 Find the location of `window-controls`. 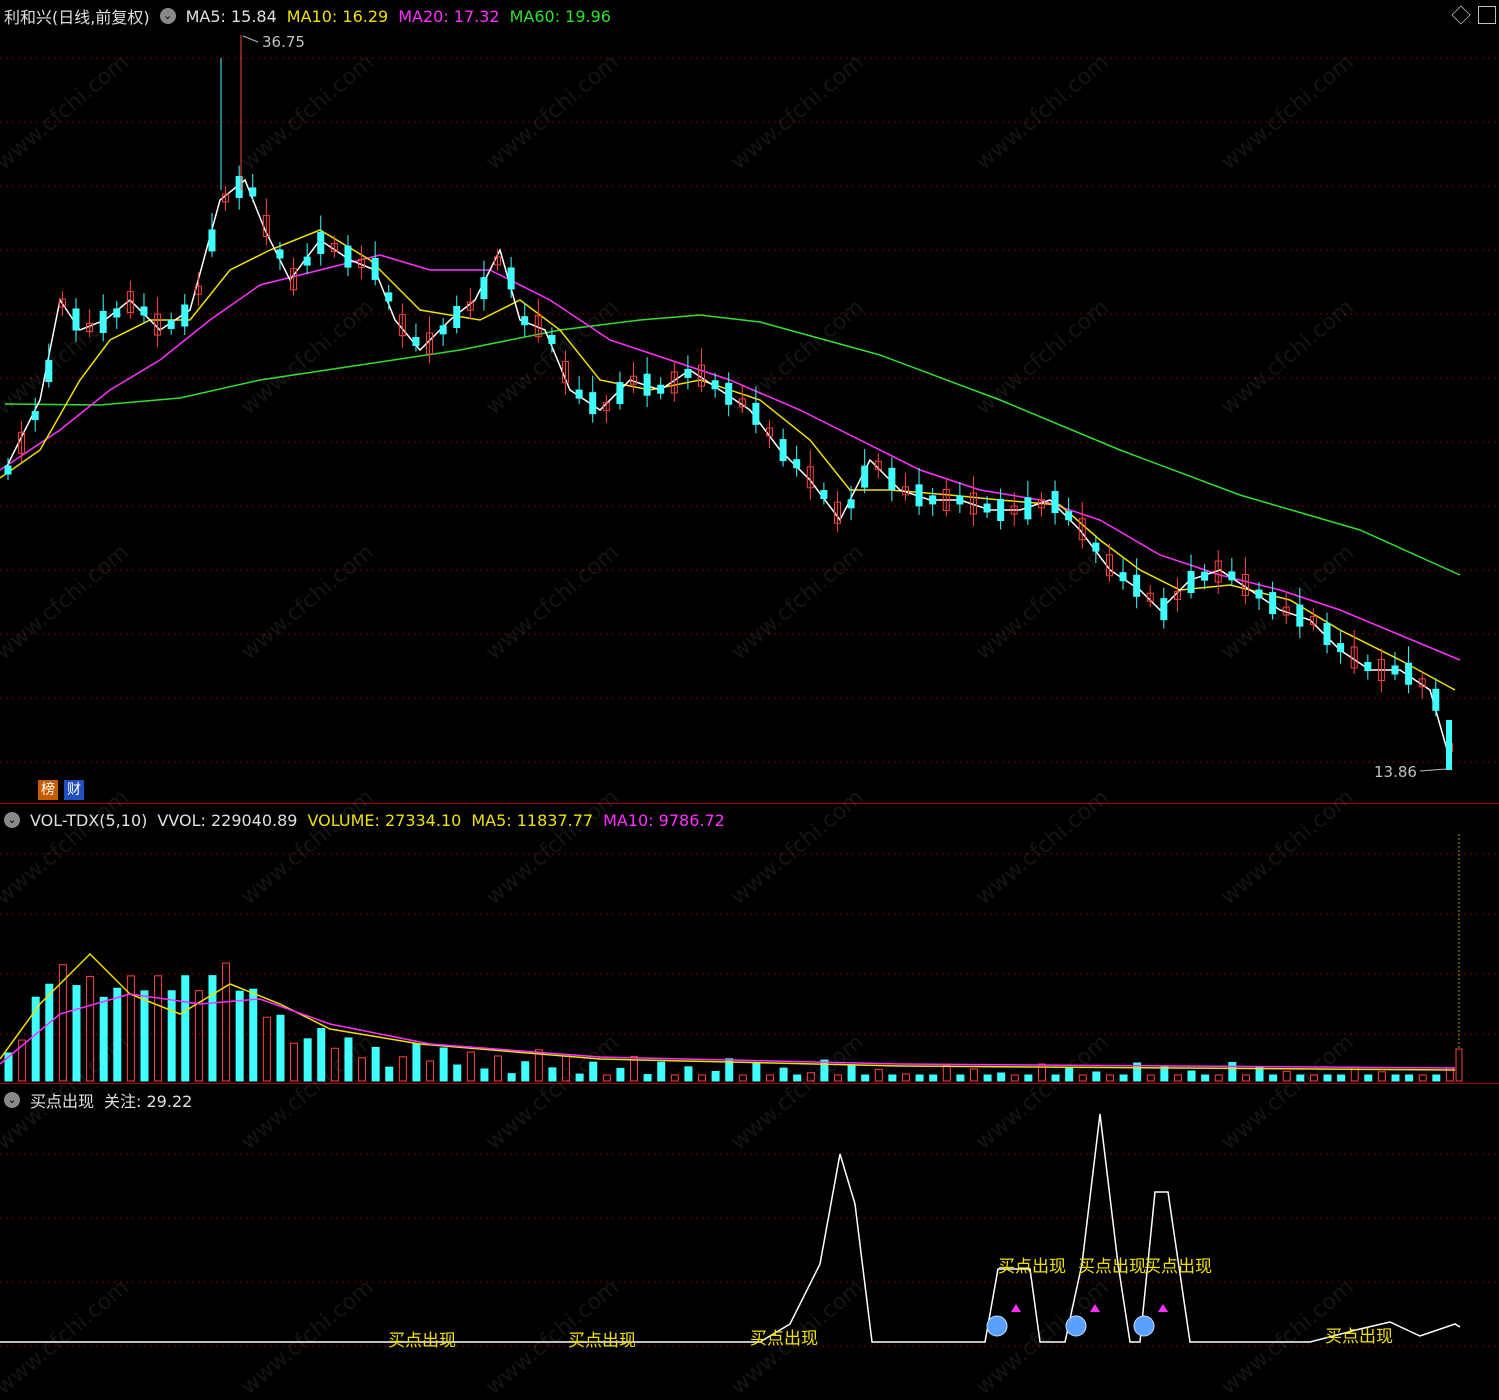

window-controls is located at coordinates (1473, 15).